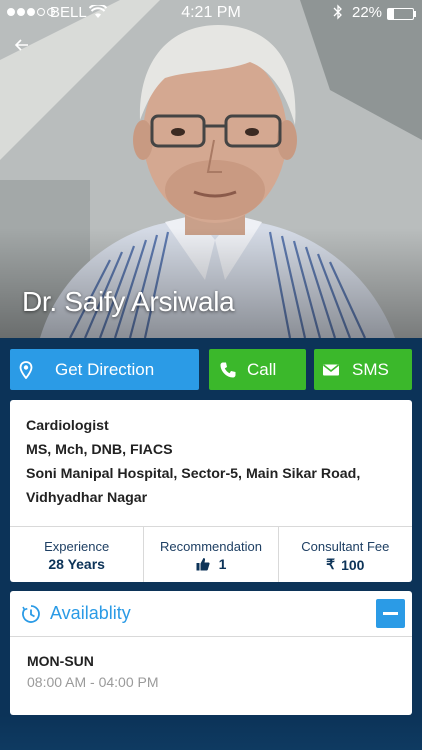 The height and width of the screenshot is (750, 422). I want to click on experience-value: 28 Years, so click(76, 564).